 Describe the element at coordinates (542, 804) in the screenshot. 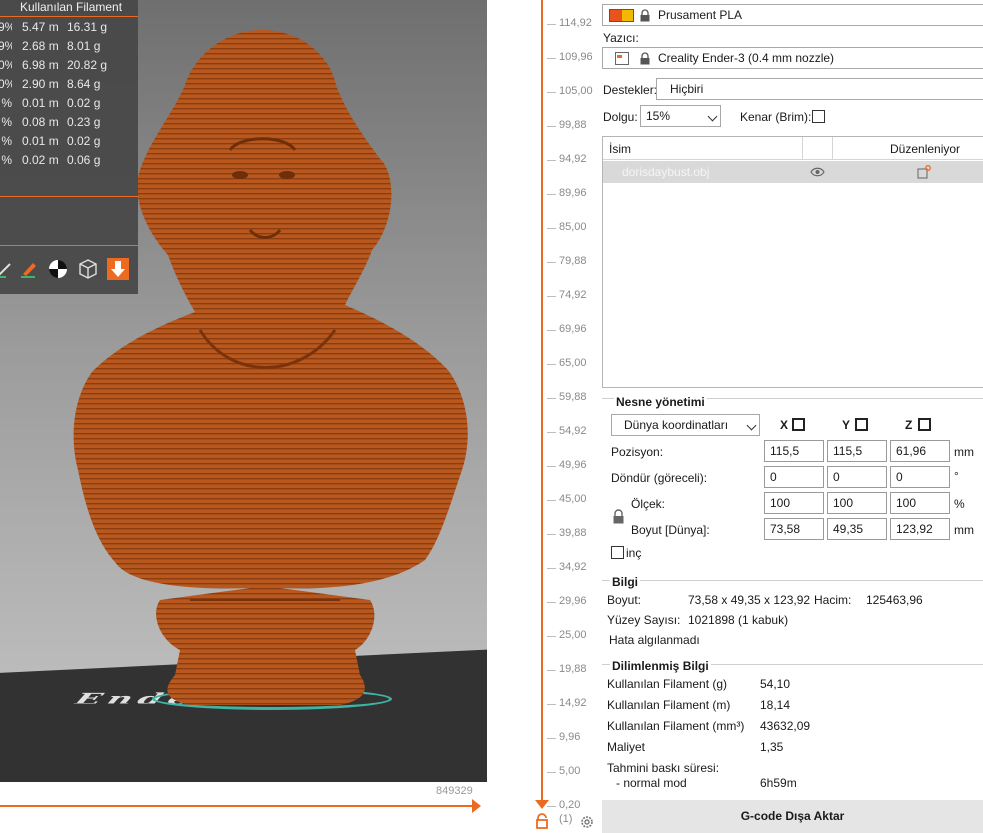

I see `layer-slider-thumb` at that location.